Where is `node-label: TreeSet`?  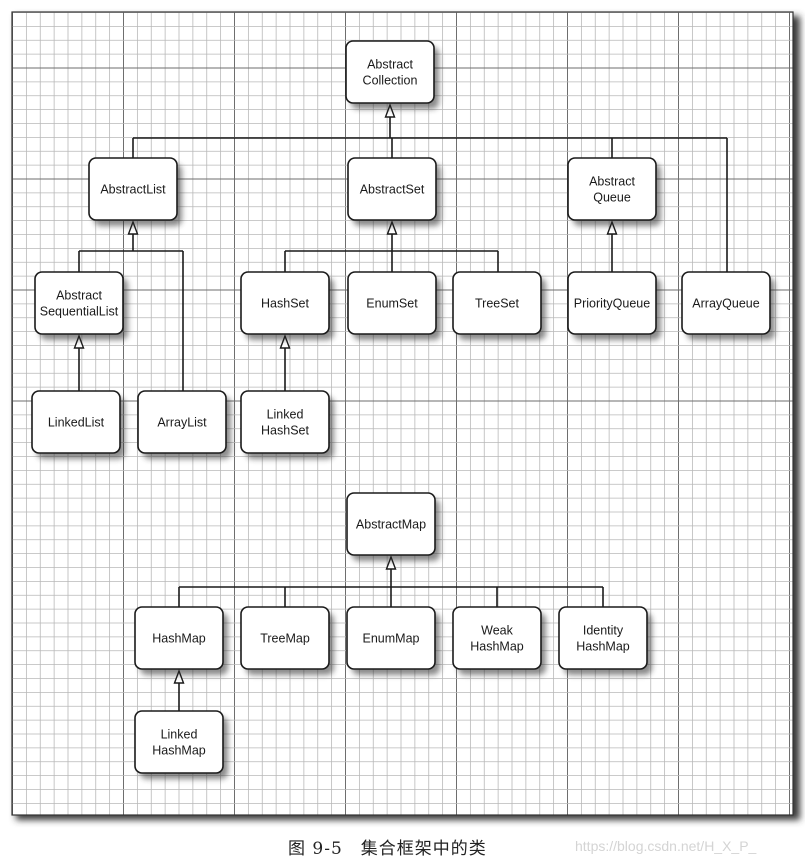
node-label: TreeSet is located at coordinates (497, 304).